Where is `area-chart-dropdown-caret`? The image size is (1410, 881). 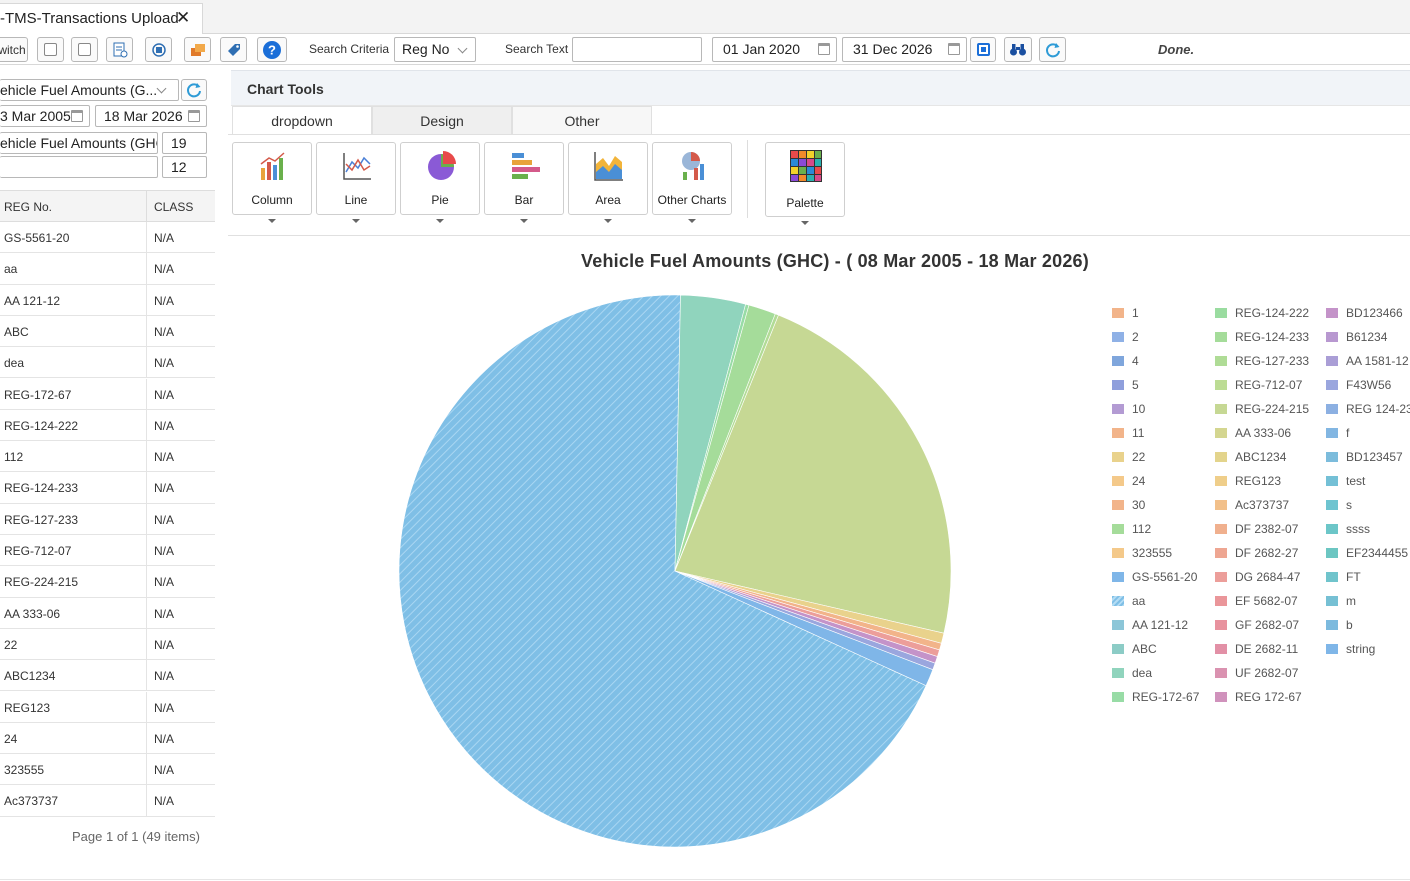 area-chart-dropdown-caret is located at coordinates (608, 221).